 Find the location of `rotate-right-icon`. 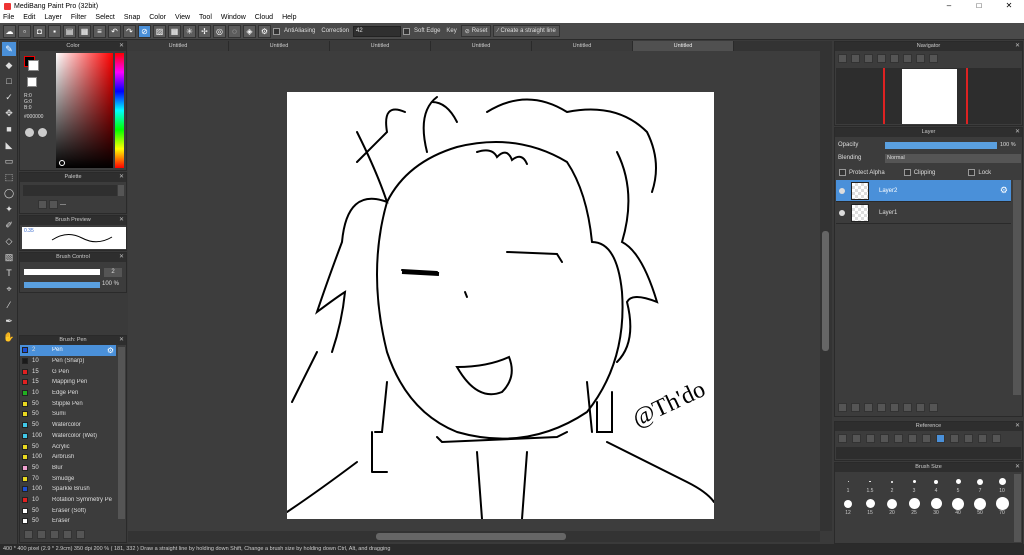

rotate-right-icon is located at coordinates (907, 58).